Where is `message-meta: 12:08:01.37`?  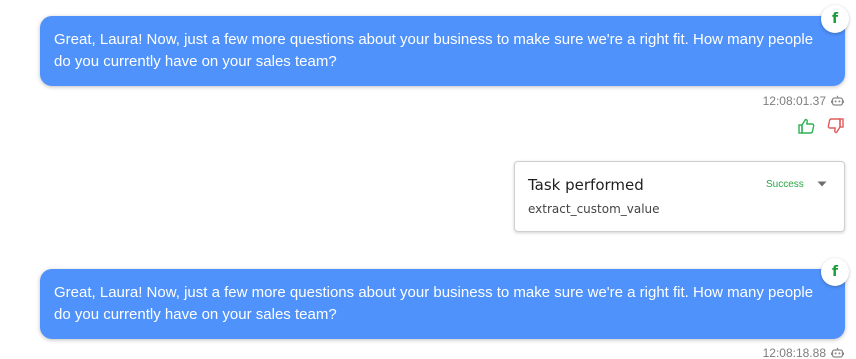 message-meta: 12:08:01.37 is located at coordinates (803, 101).